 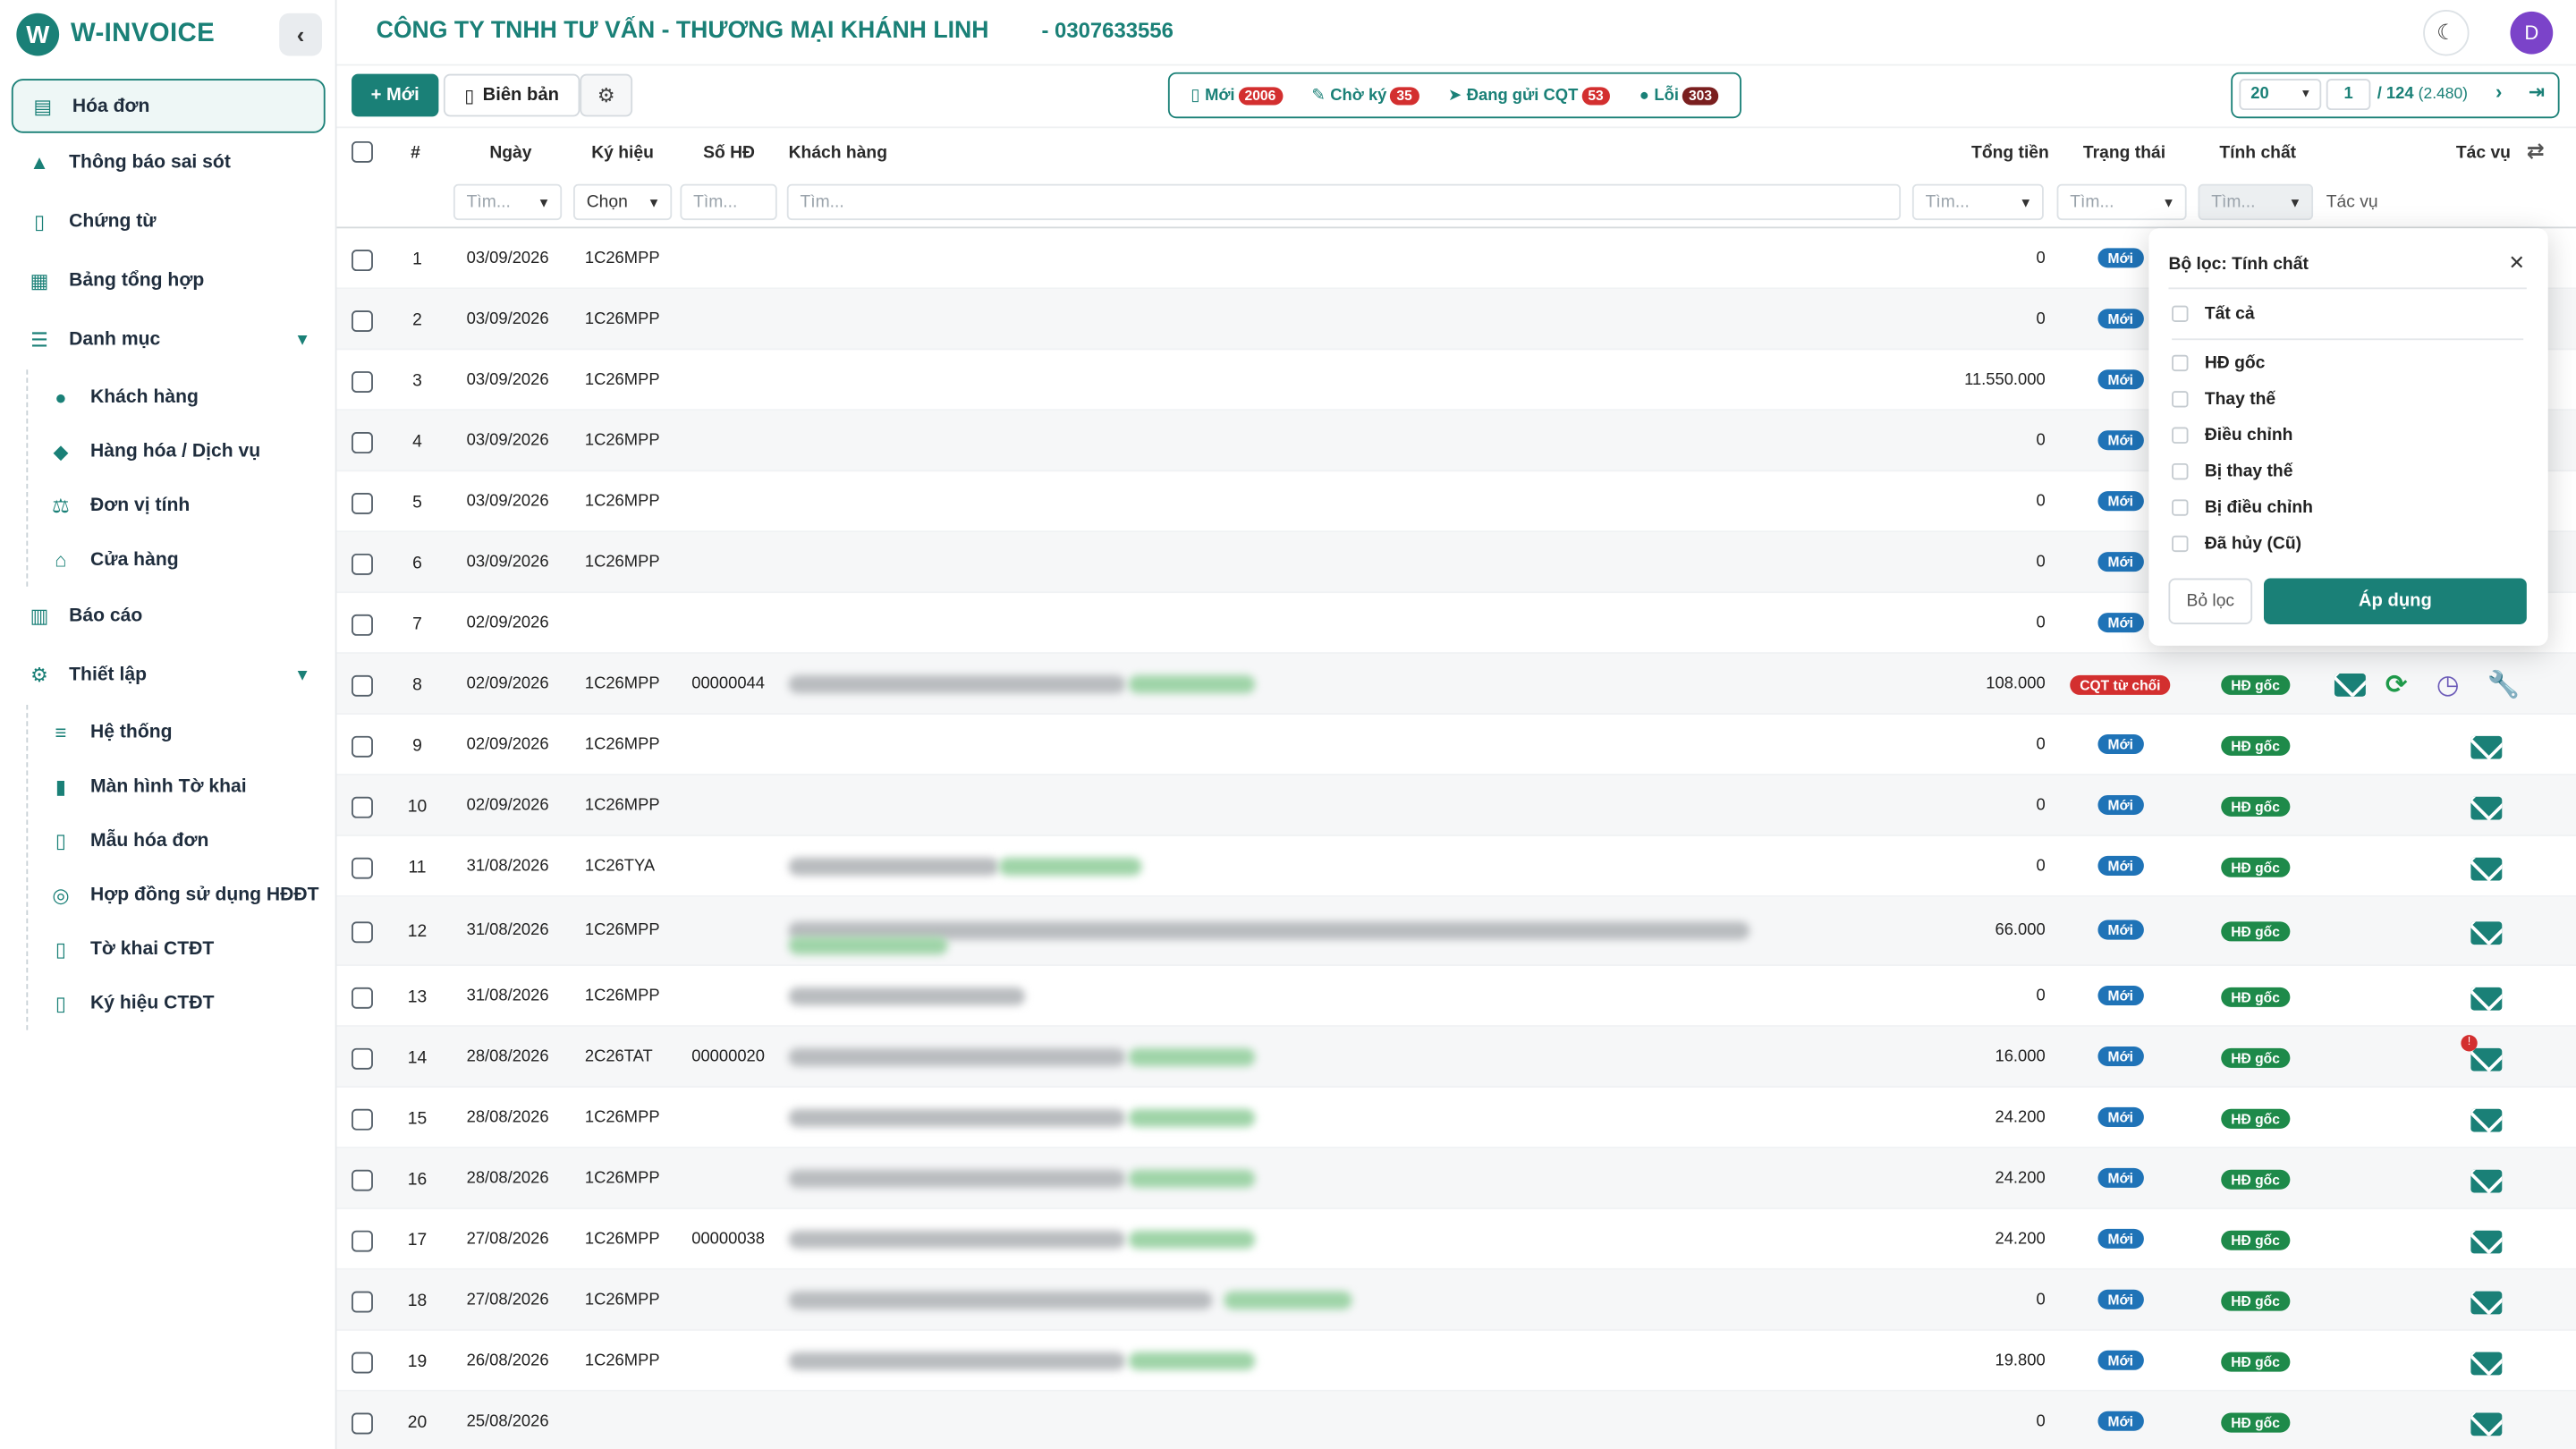 I want to click on nature-filter: Tìm... ▼, so click(x=2256, y=202).